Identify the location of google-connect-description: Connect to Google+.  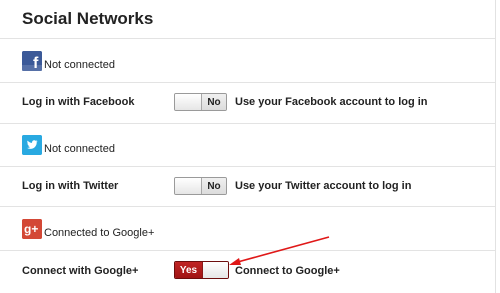
(287, 271).